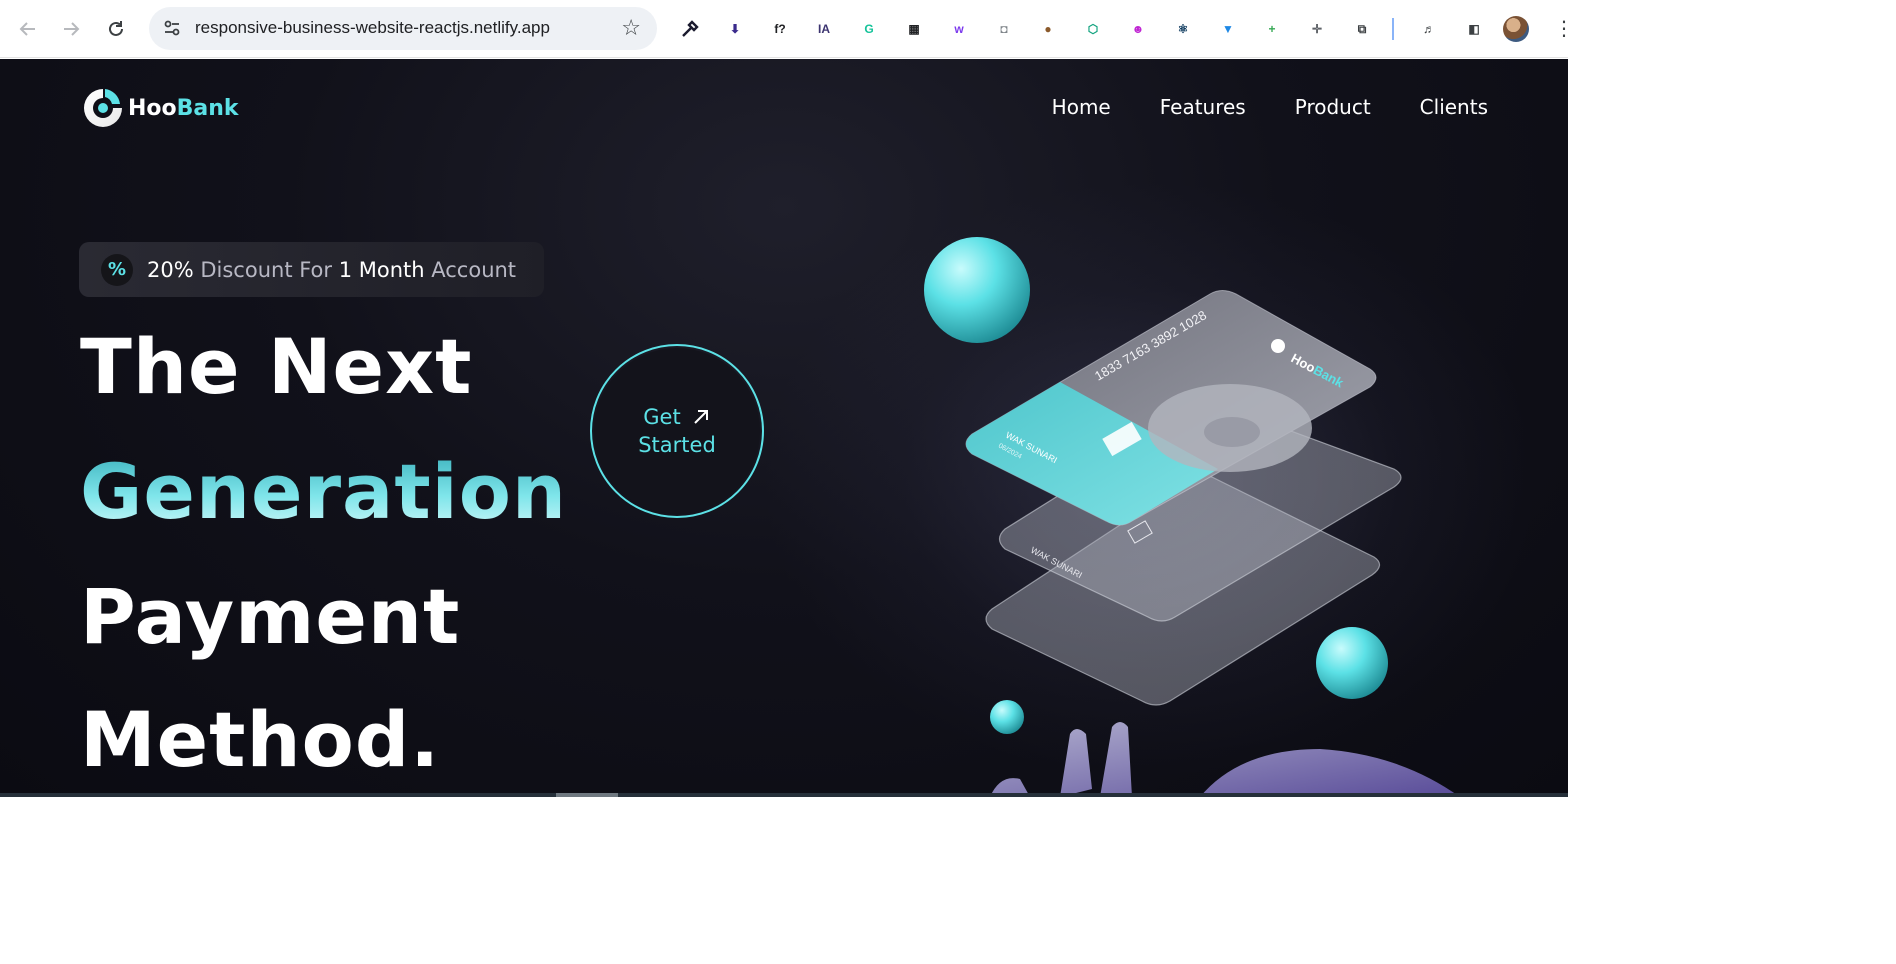 The width and height of the screenshot is (1896, 964). Describe the element at coordinates (1317, 29) in the screenshot. I see `move-icon: ✛` at that location.